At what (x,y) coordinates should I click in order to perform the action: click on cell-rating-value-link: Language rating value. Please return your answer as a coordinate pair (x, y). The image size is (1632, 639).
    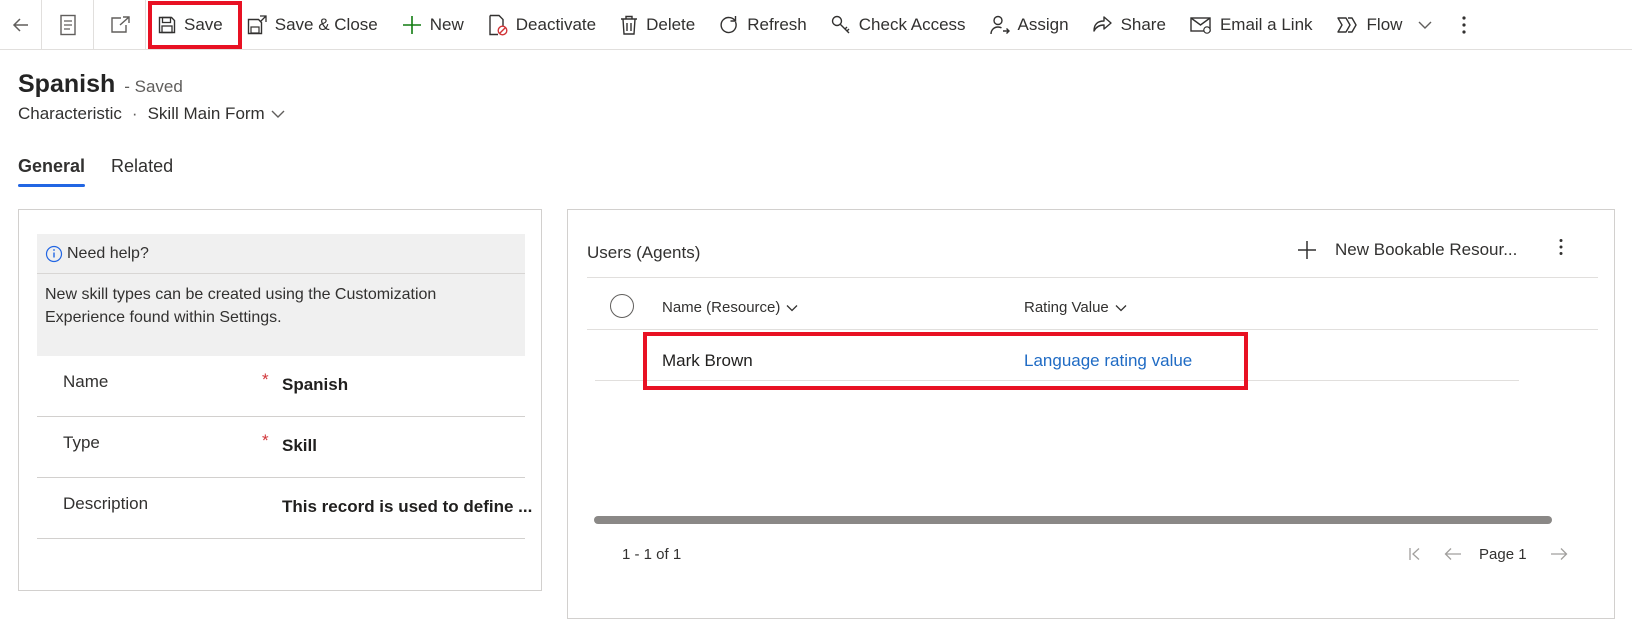
    Looking at the image, I should click on (1108, 361).